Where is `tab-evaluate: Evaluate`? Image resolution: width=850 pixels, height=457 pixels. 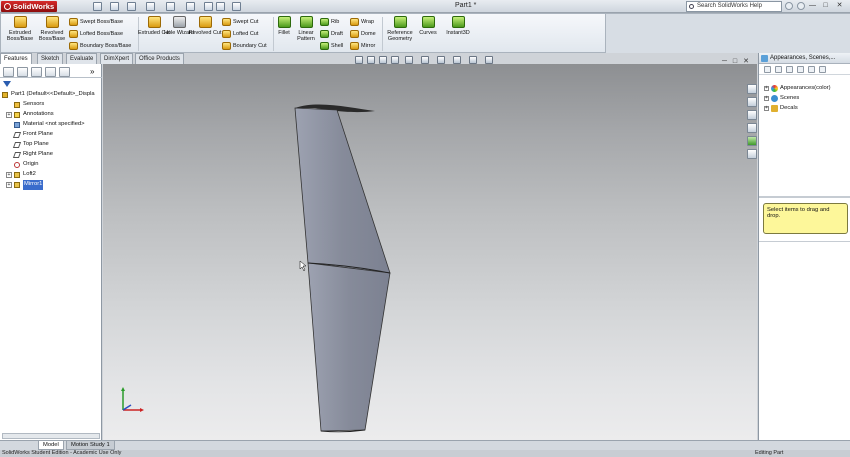
tab-evaluate: Evaluate is located at coordinates (82, 58).